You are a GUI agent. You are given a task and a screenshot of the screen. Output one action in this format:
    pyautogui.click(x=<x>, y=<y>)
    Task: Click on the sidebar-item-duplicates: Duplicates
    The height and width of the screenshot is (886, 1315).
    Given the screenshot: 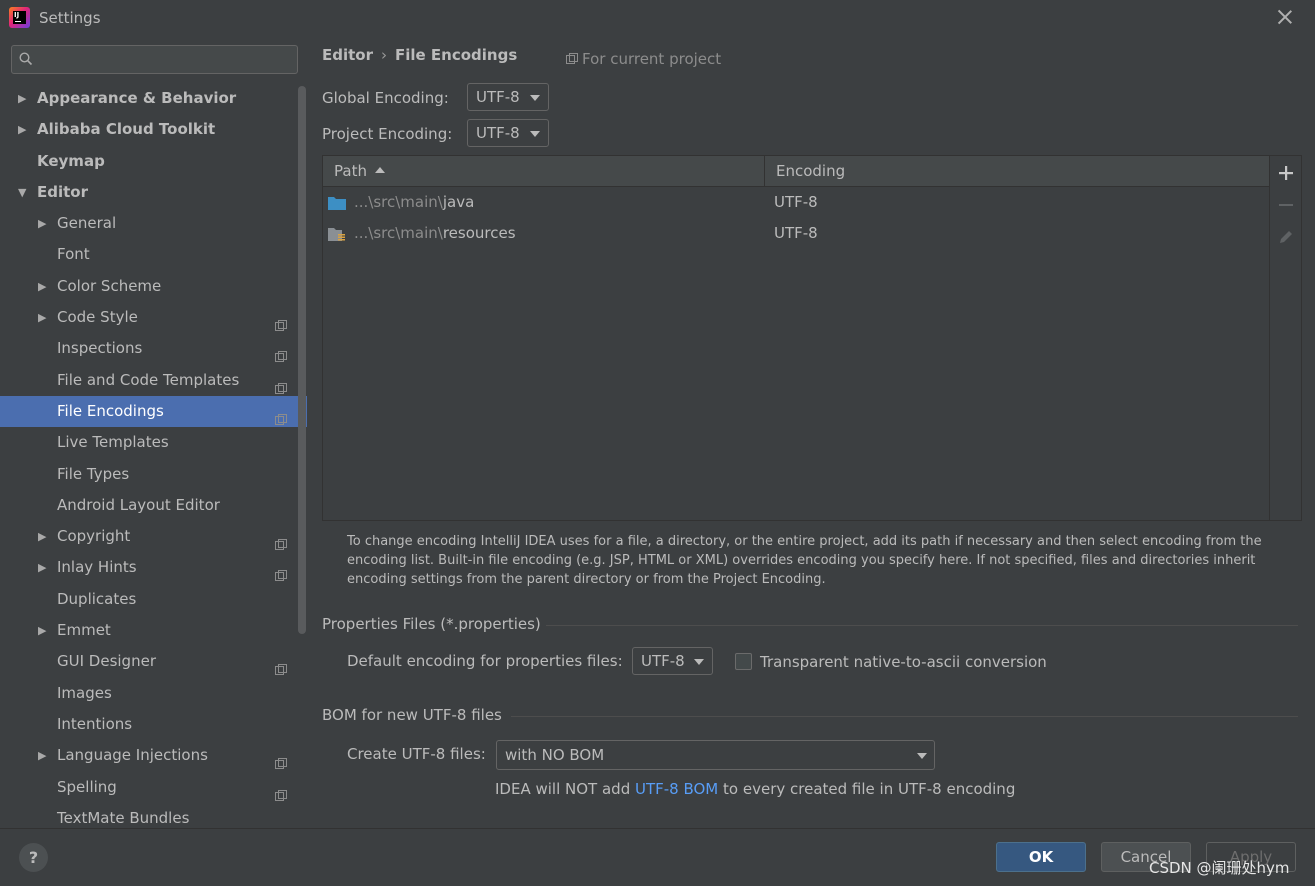 What is the action you would take?
    pyautogui.click(x=154, y=599)
    